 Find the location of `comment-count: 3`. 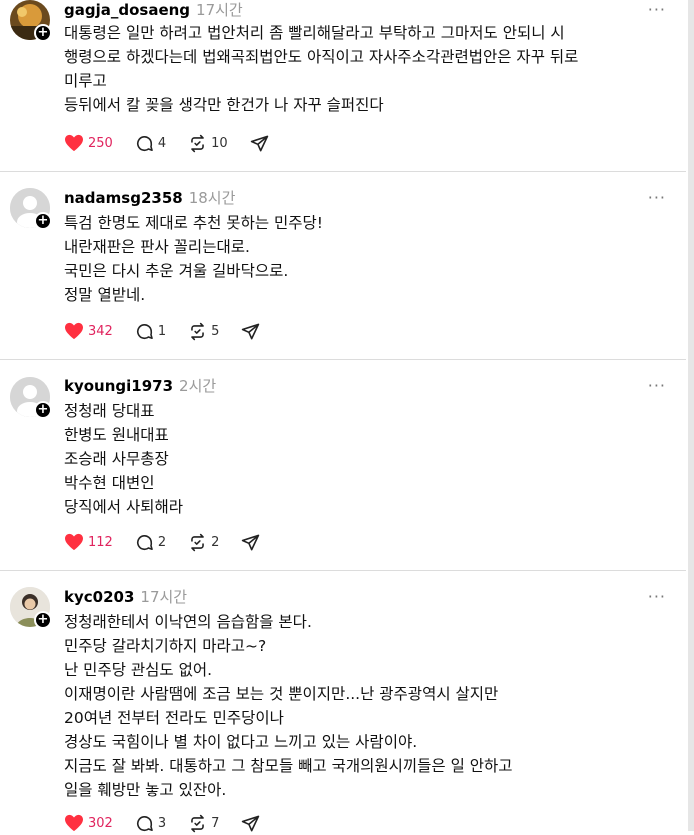

comment-count: 3 is located at coordinates (162, 823).